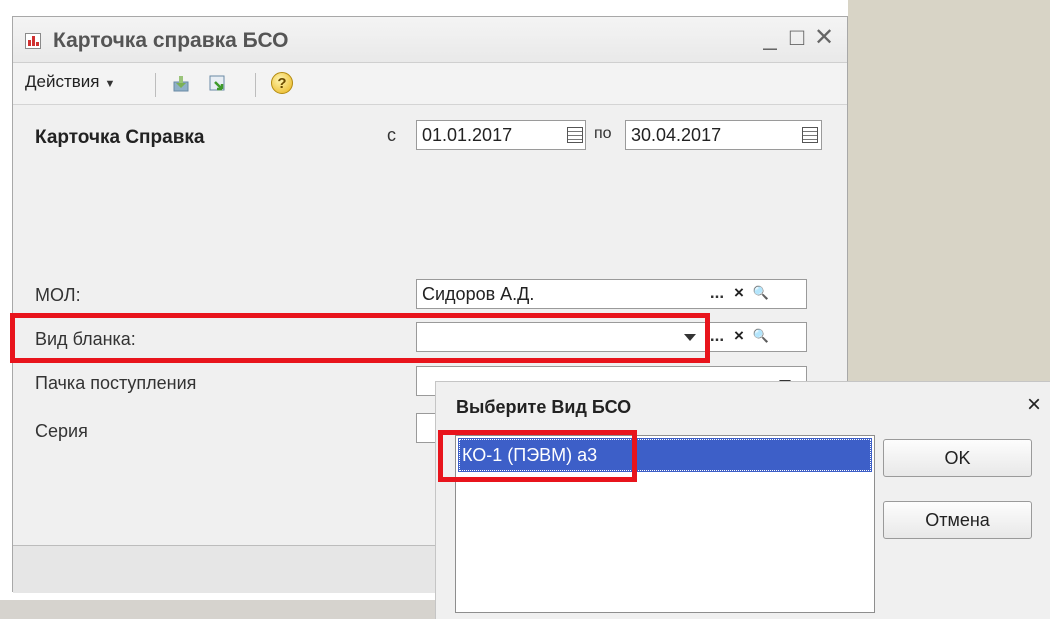 Image resolution: width=1050 pixels, height=619 pixels. What do you see at coordinates (61, 431) in the screenshot?
I see `series-label: Серия` at bounding box center [61, 431].